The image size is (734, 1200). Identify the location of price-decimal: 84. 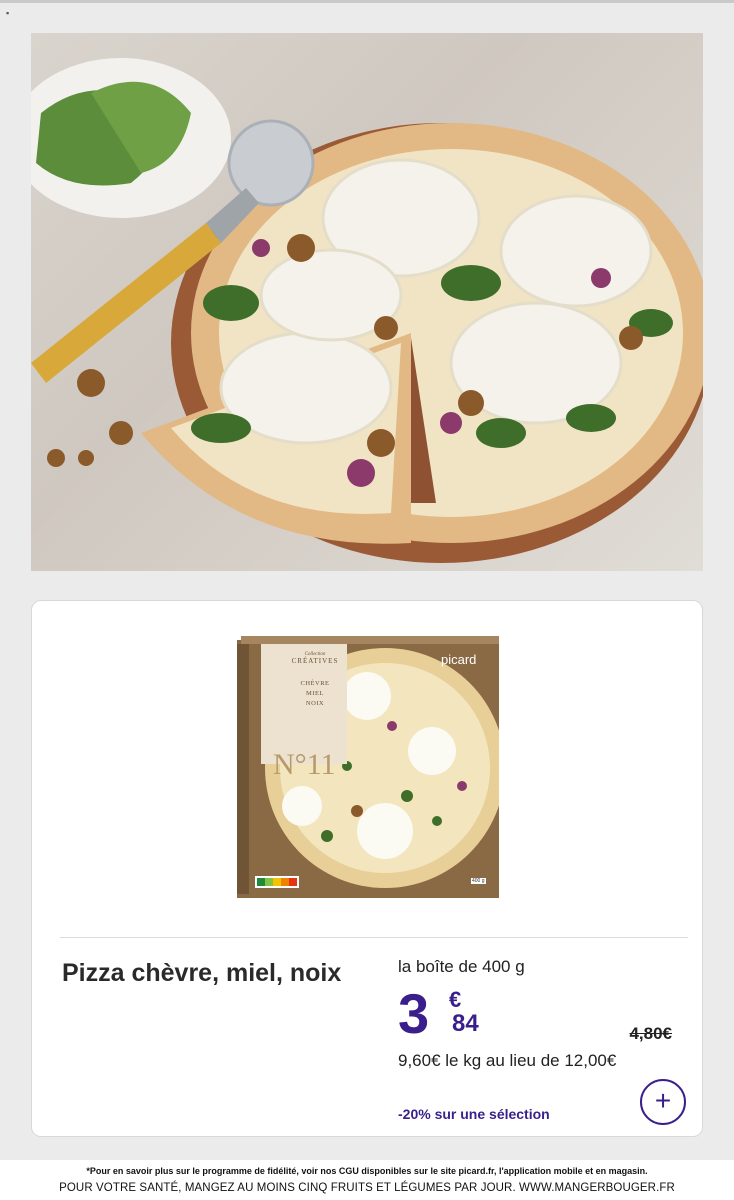
(465, 1023).